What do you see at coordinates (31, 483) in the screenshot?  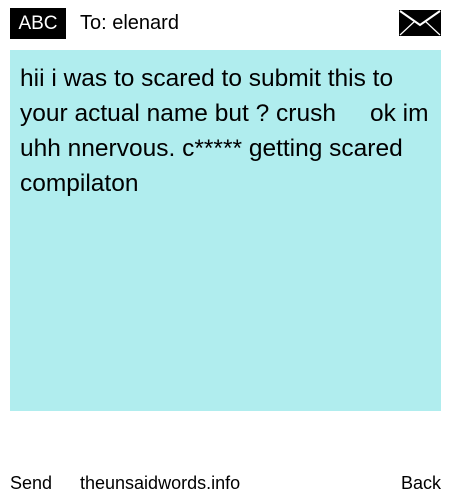 I see `send-button: Send` at bounding box center [31, 483].